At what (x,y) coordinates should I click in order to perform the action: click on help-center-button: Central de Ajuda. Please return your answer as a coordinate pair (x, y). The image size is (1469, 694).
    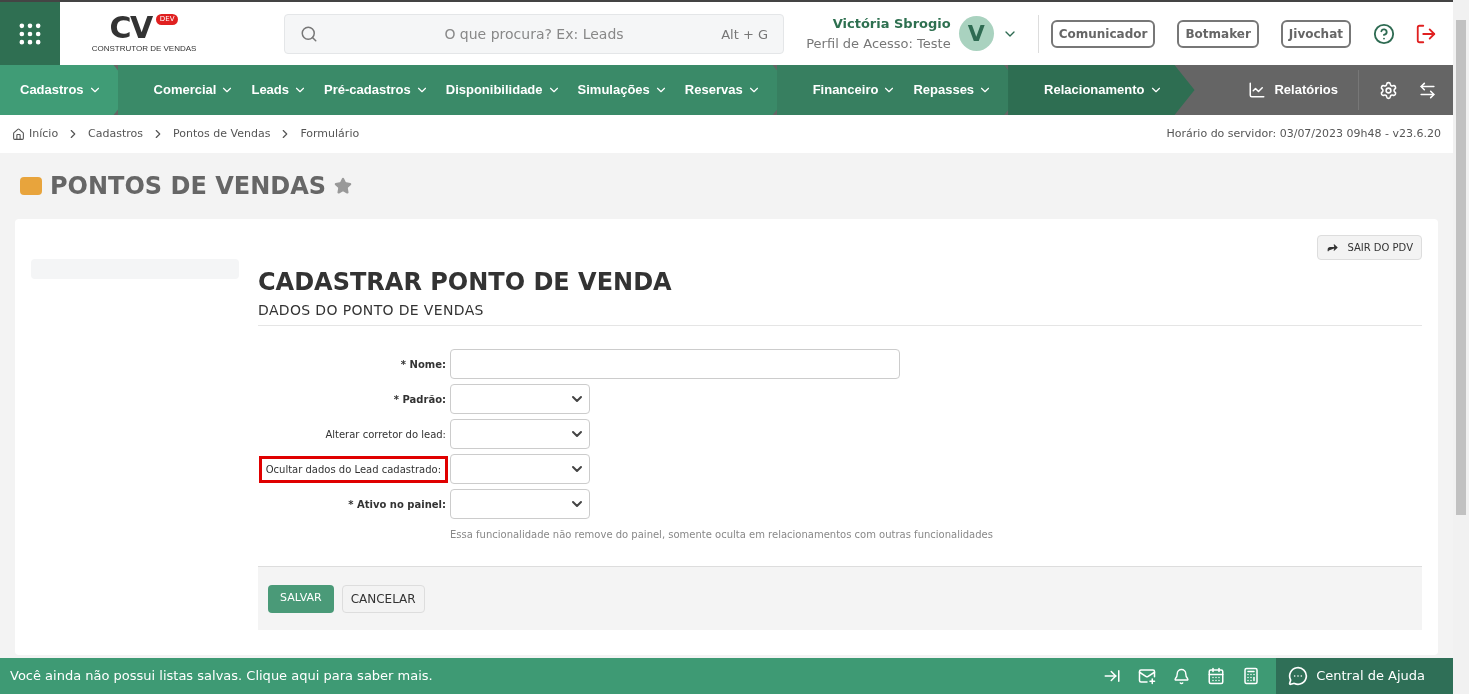
    Looking at the image, I should click on (1364, 676).